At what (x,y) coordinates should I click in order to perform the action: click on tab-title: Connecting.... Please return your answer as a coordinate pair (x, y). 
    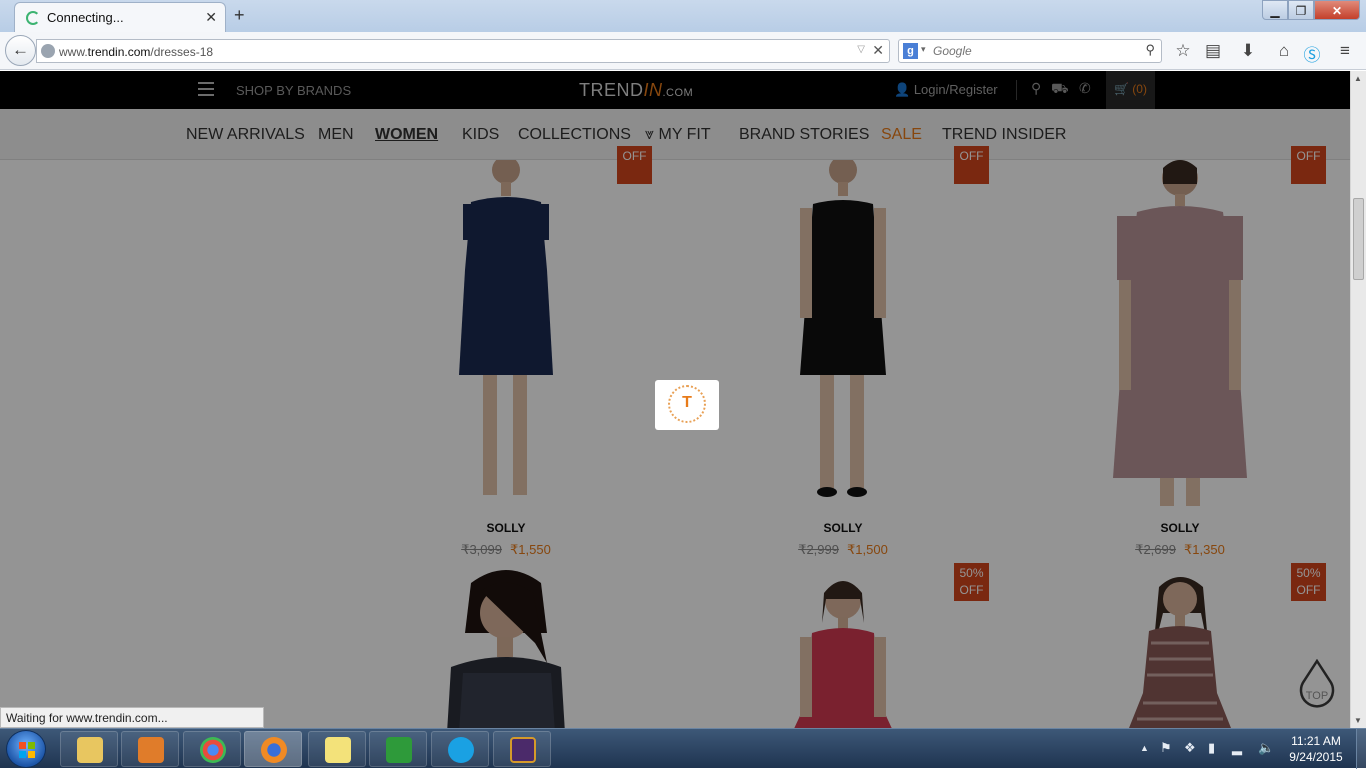
    Looking at the image, I should click on (85, 17).